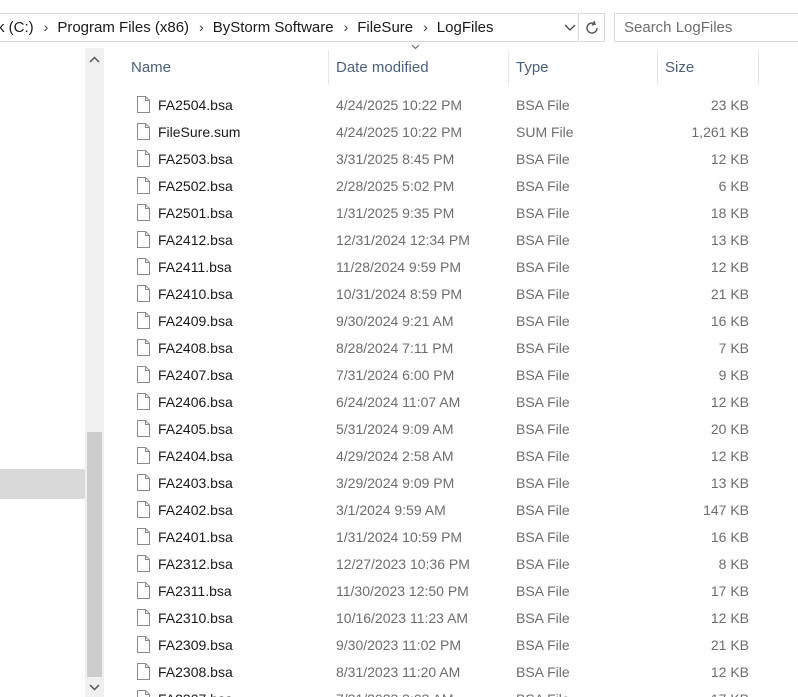 The width and height of the screenshot is (798, 697). Describe the element at coordinates (710, 67) in the screenshot. I see `column-header-size: Size` at that location.